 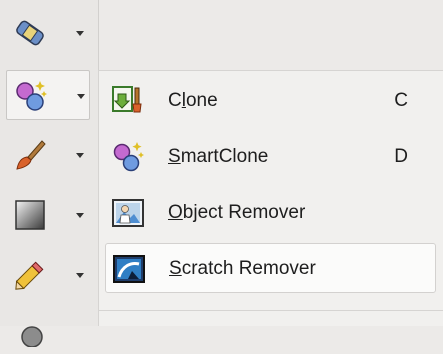 What do you see at coordinates (31, 96) in the screenshot?
I see `magic-clone-icon` at bounding box center [31, 96].